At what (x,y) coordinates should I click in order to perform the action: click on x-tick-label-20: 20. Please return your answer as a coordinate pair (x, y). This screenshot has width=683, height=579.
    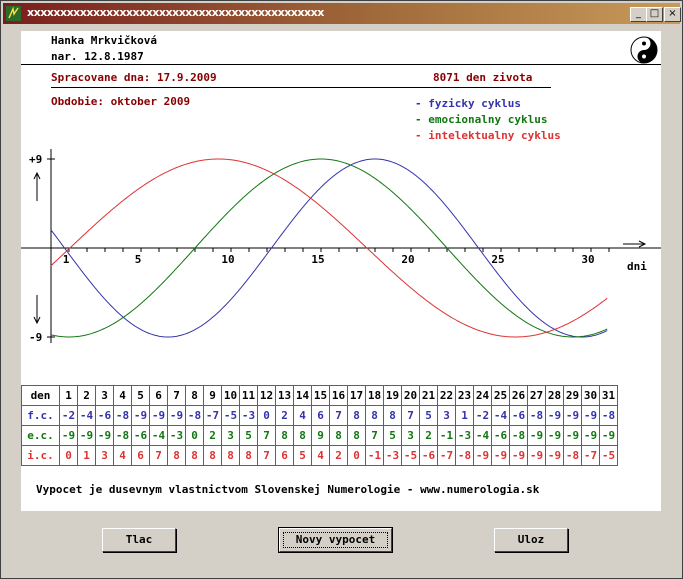
    Looking at the image, I should click on (407, 259).